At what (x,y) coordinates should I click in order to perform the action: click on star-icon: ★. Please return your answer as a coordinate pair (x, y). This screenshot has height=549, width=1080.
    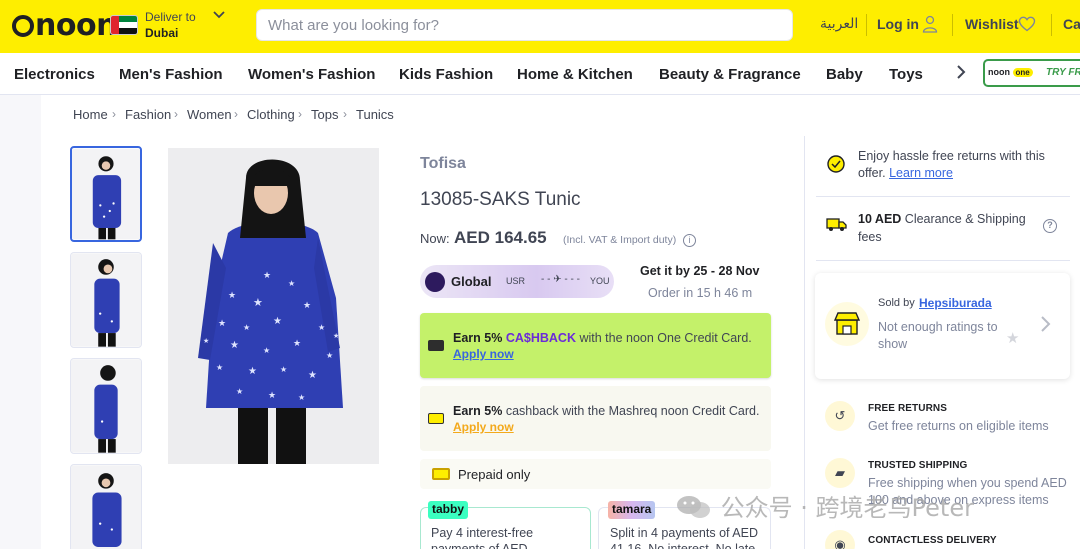
    Looking at the image, I should click on (1013, 338).